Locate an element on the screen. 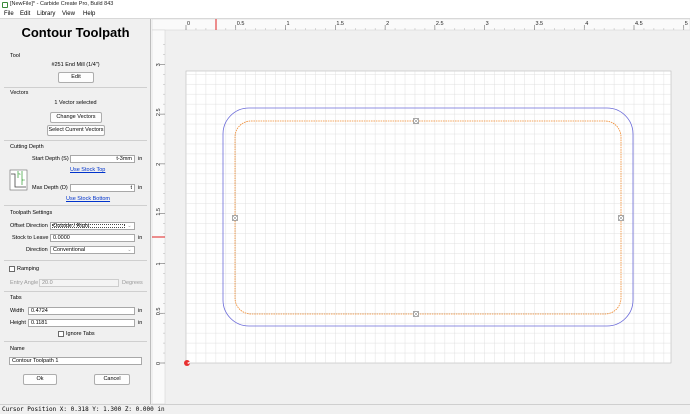 The image size is (690, 414). start-depth-field: t-3mm is located at coordinates (102, 159).